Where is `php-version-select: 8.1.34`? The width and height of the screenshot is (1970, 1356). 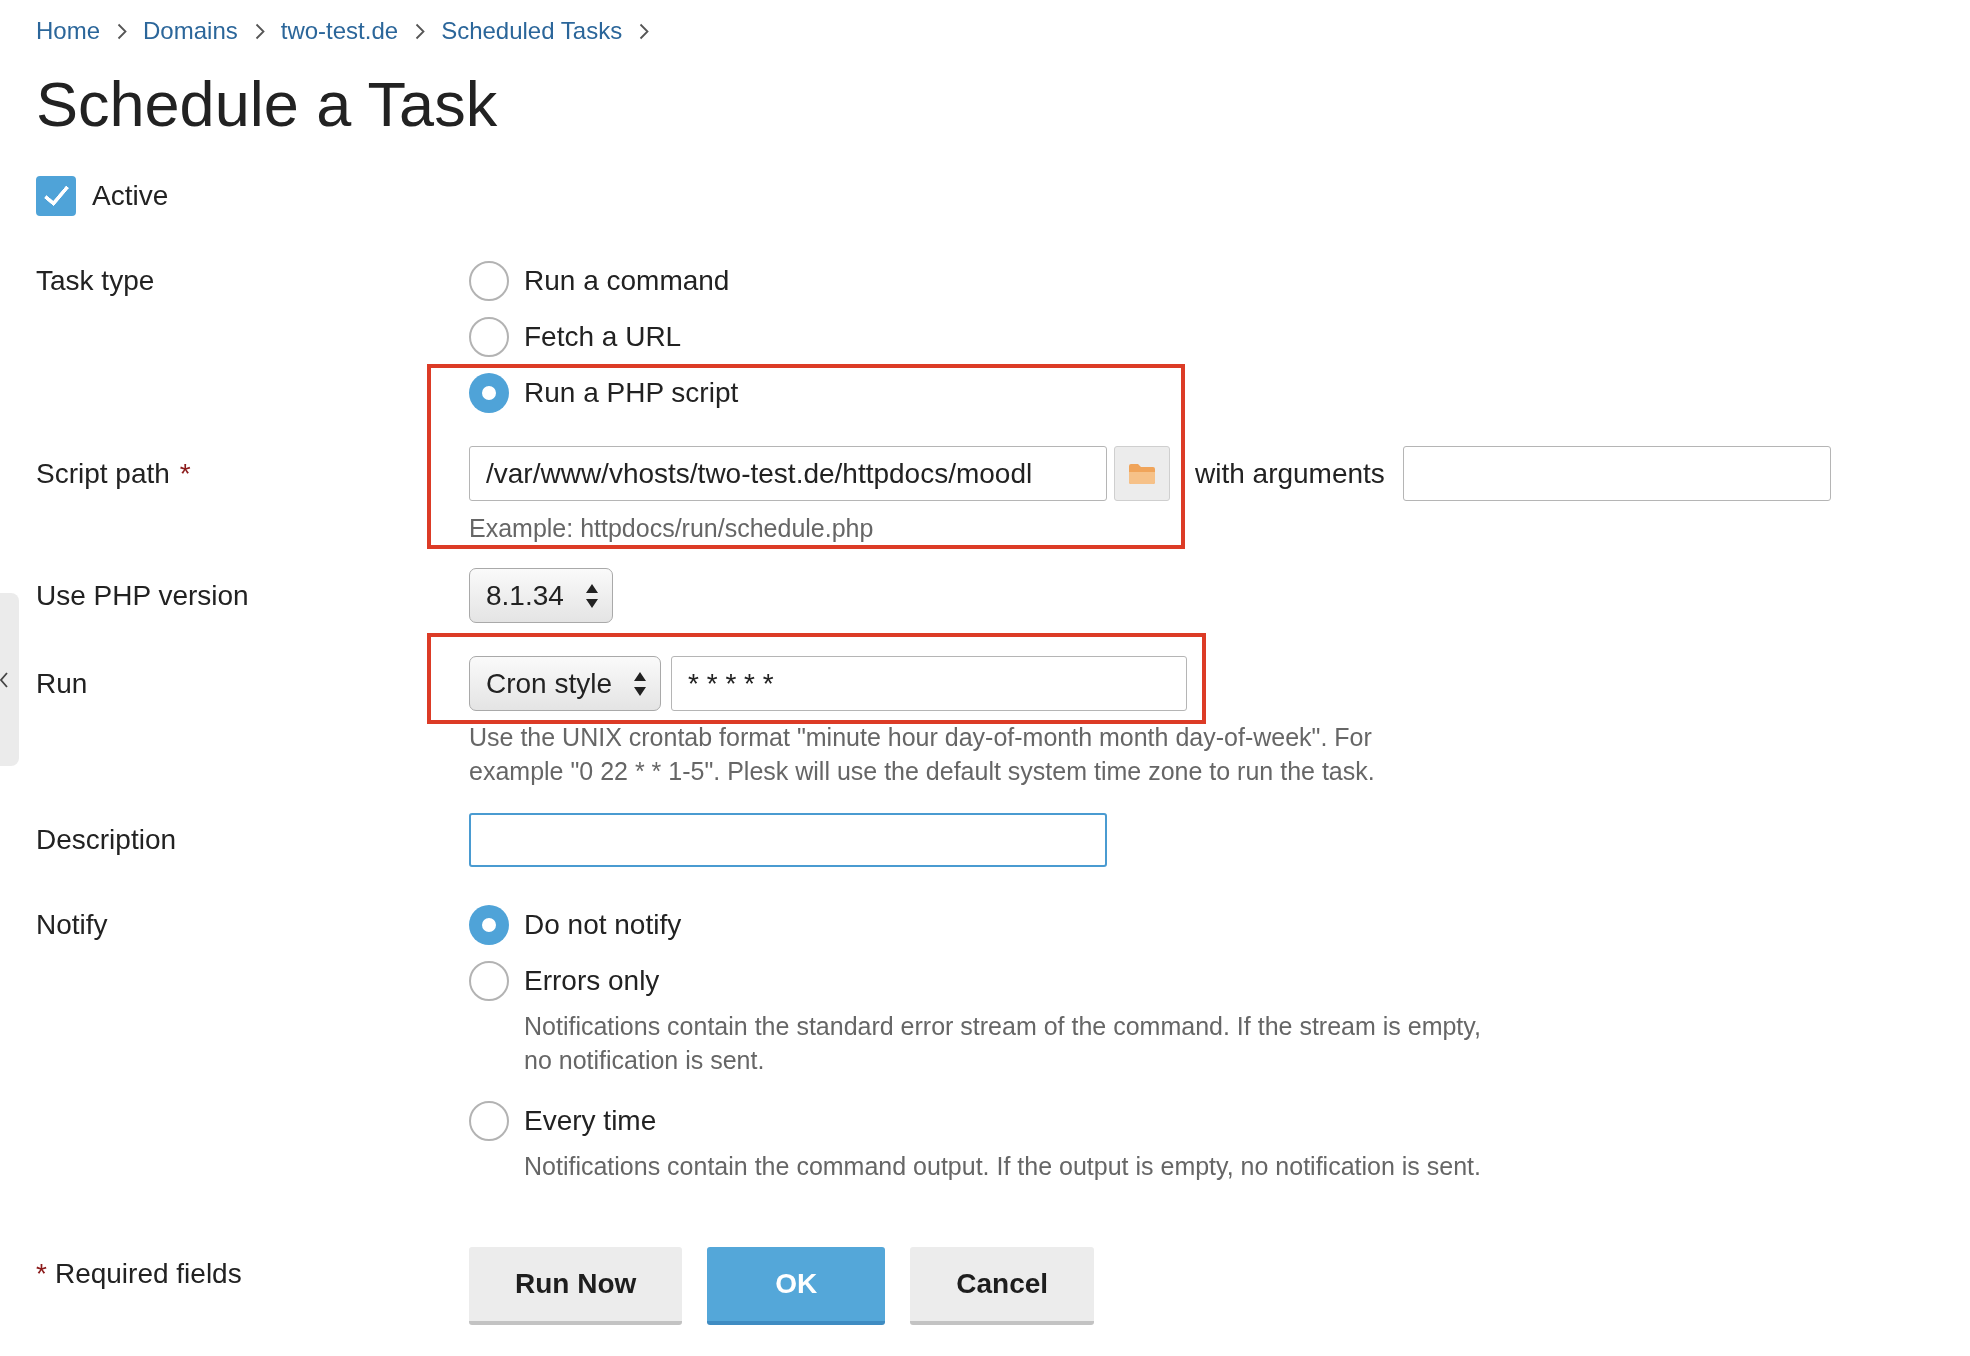
php-version-select: 8.1.34 is located at coordinates (541, 595).